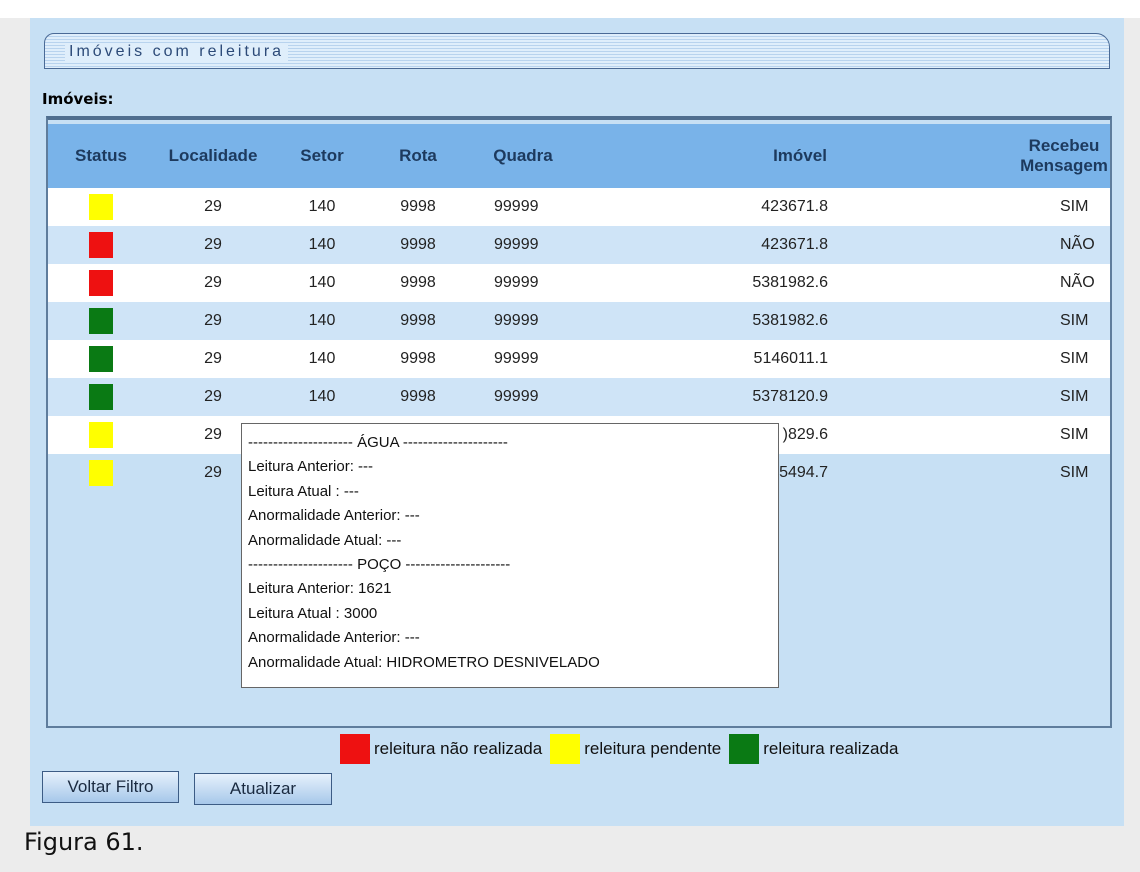  I want to click on table-row: 29 140 9998 99999 5378120.9 SIM, so click(579, 397).